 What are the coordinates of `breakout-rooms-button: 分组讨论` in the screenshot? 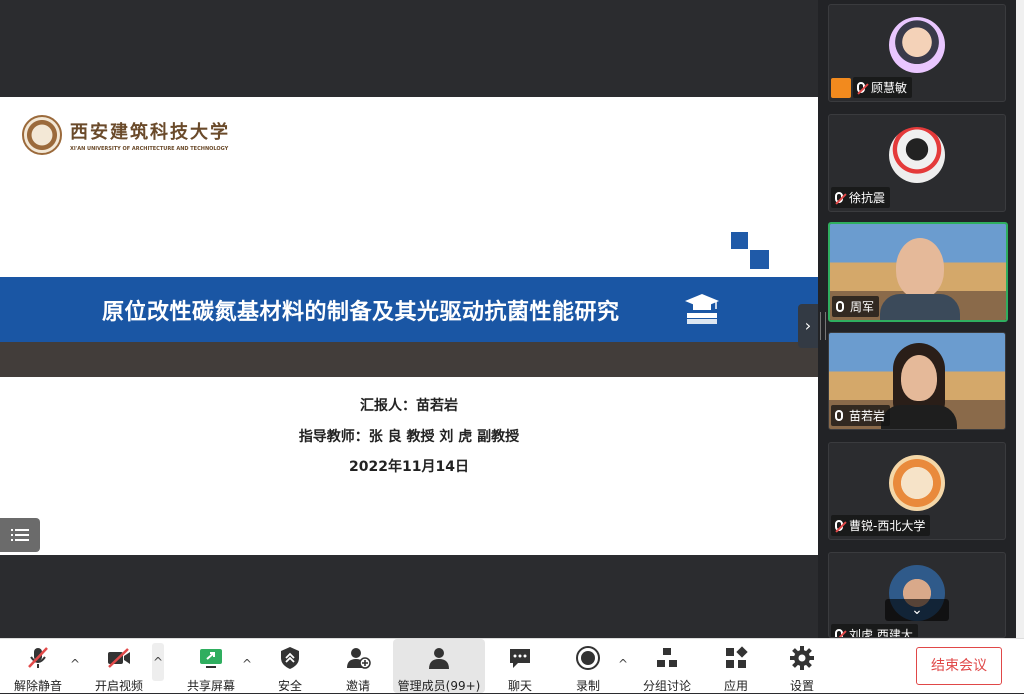 It's located at (667, 666).